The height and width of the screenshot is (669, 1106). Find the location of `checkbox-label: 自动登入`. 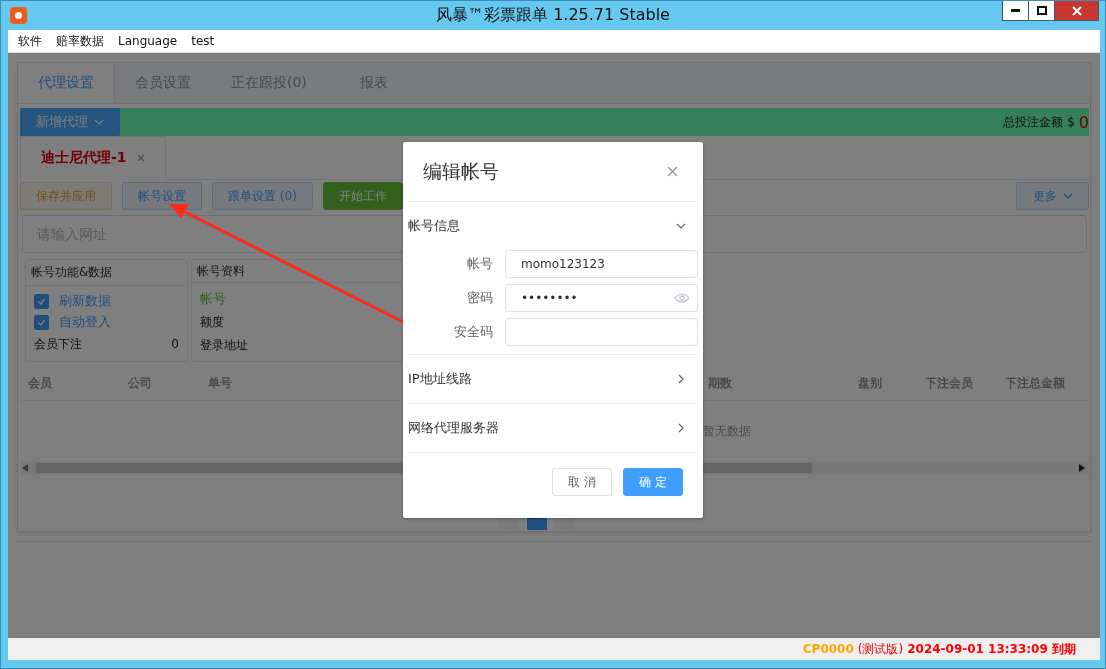

checkbox-label: 自动登入 is located at coordinates (85, 322).